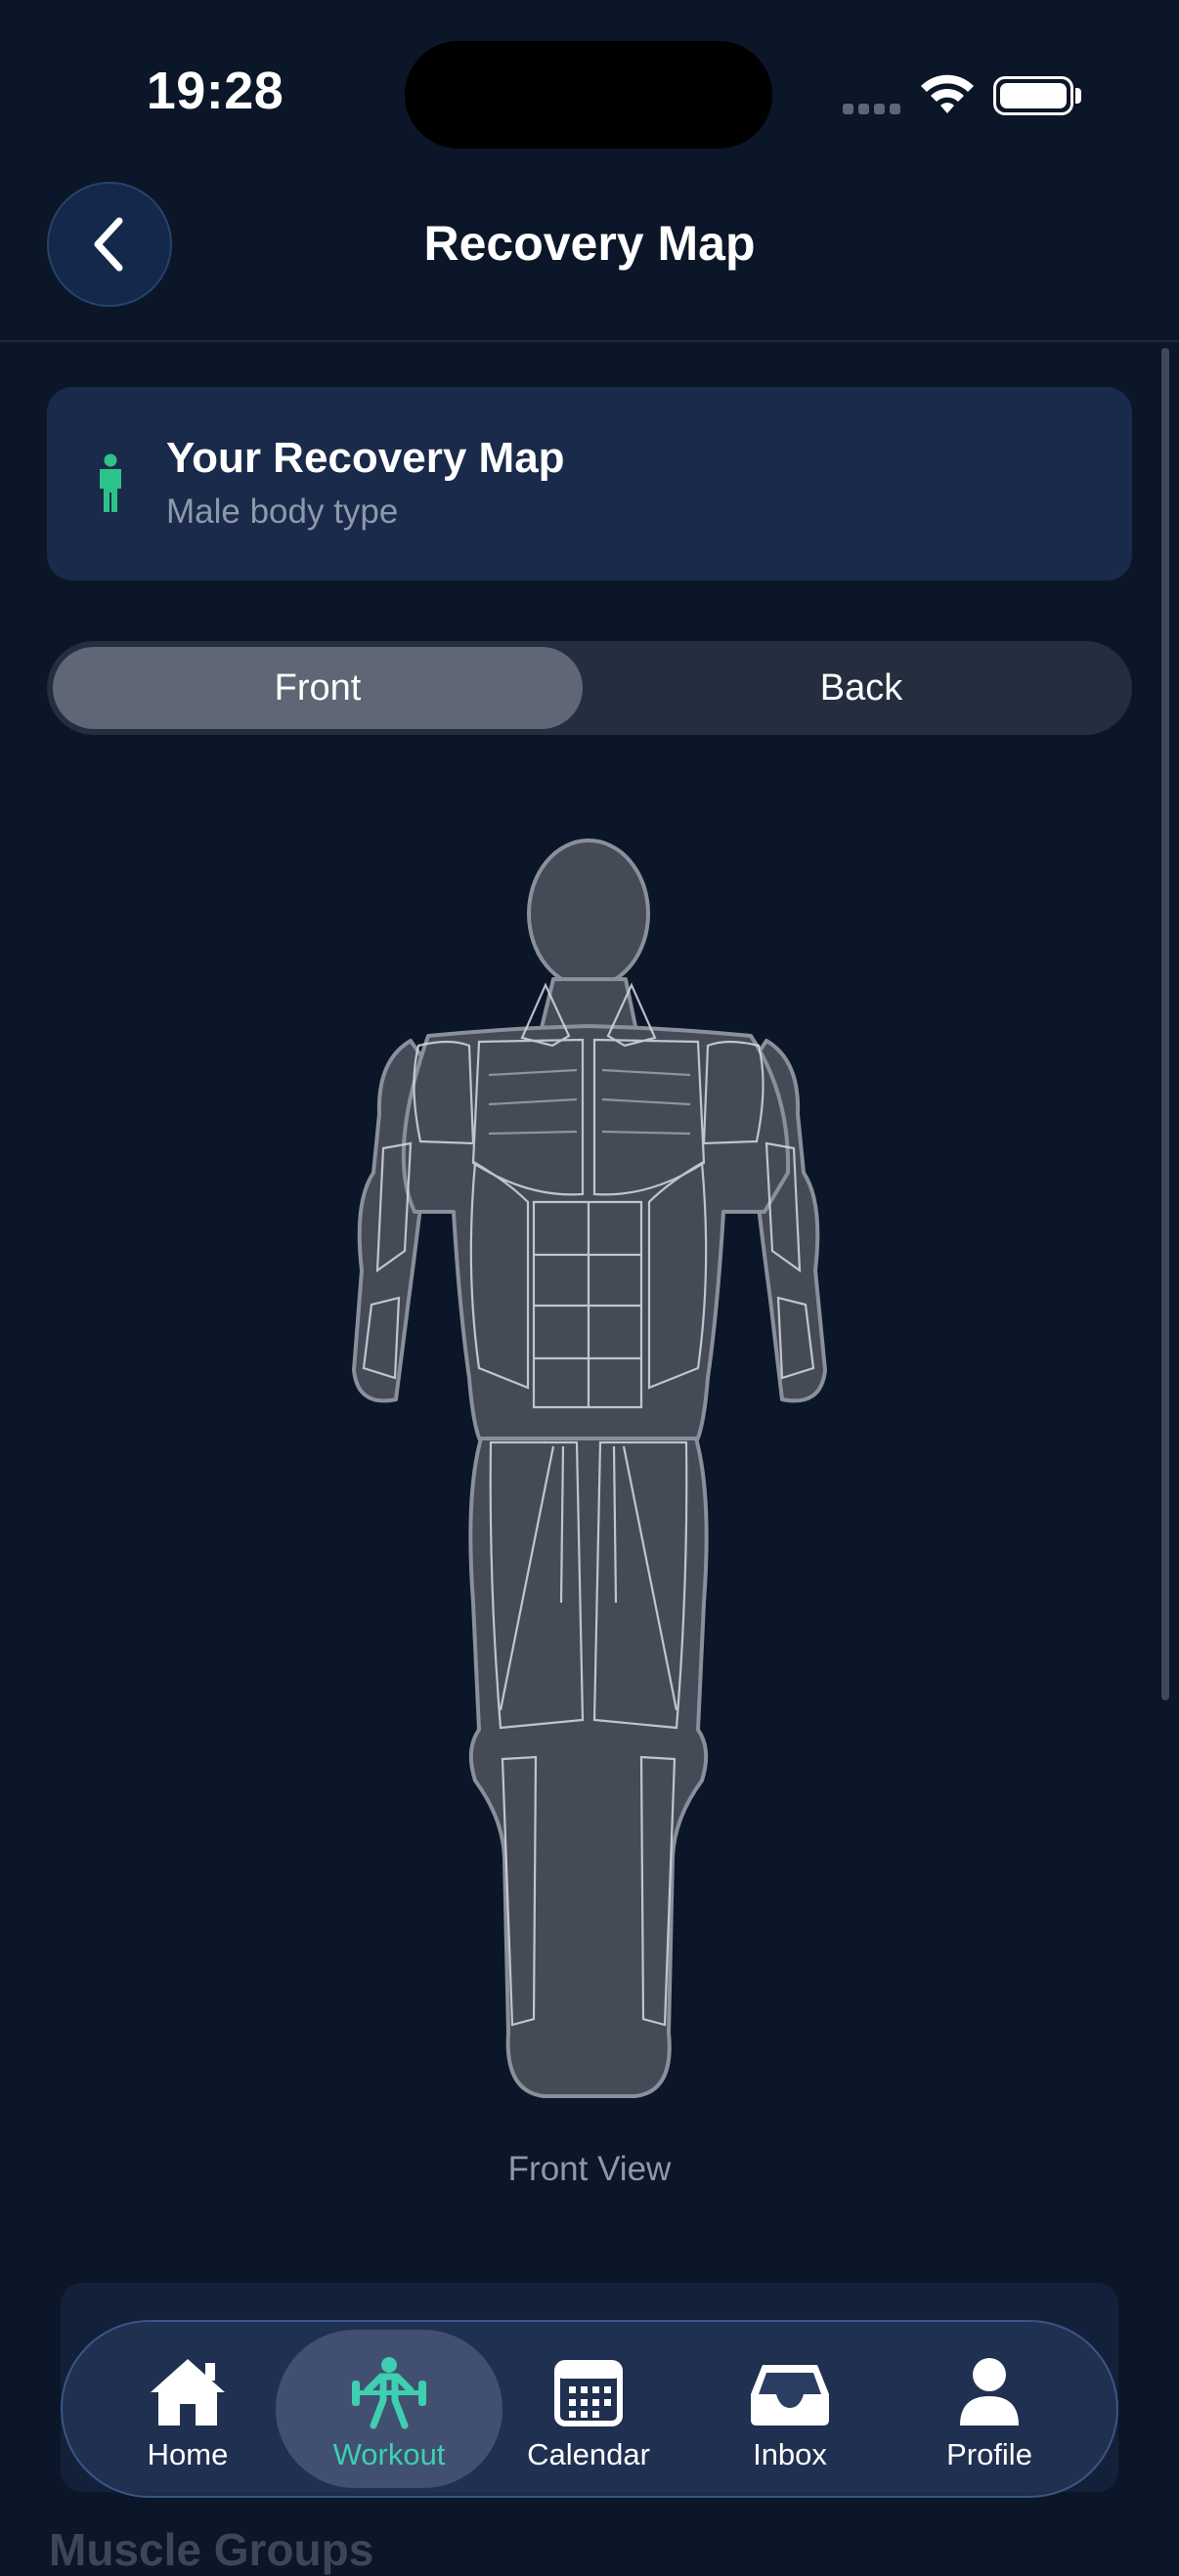 The height and width of the screenshot is (2576, 1179). What do you see at coordinates (389, 2393) in the screenshot?
I see `workout-icon` at bounding box center [389, 2393].